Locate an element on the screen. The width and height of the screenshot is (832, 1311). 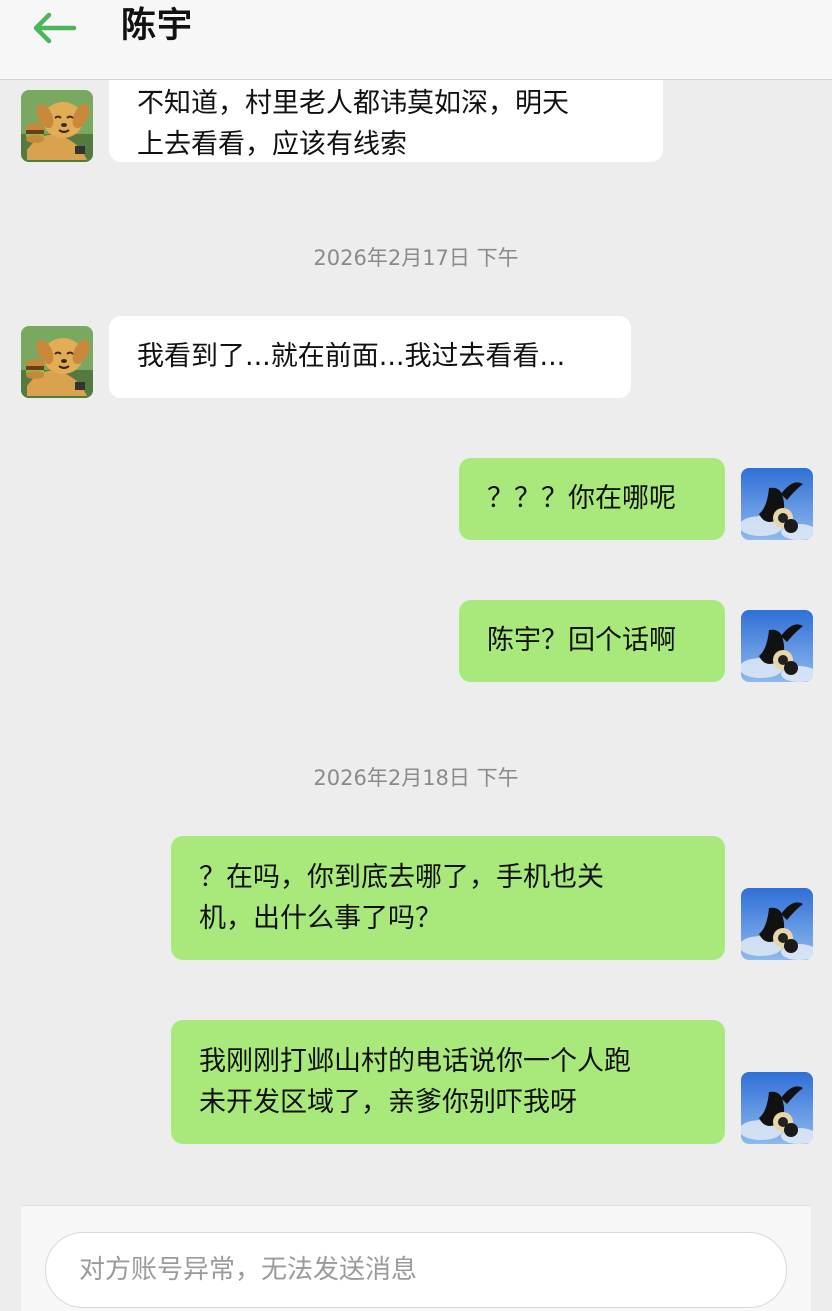
back-button is located at coordinates (54, 28).